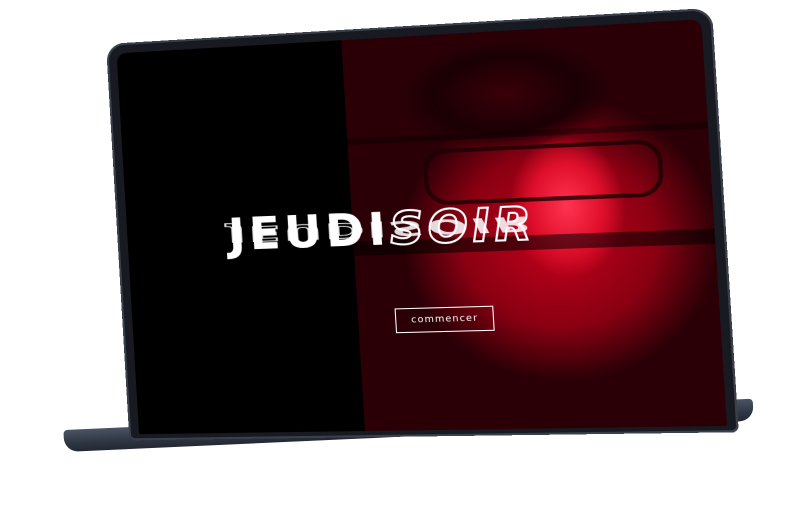 Image resolution: width=800 pixels, height=516 pixels. Describe the element at coordinates (462, 226) in the screenshot. I see `hero-title-part2: SOIR` at that location.